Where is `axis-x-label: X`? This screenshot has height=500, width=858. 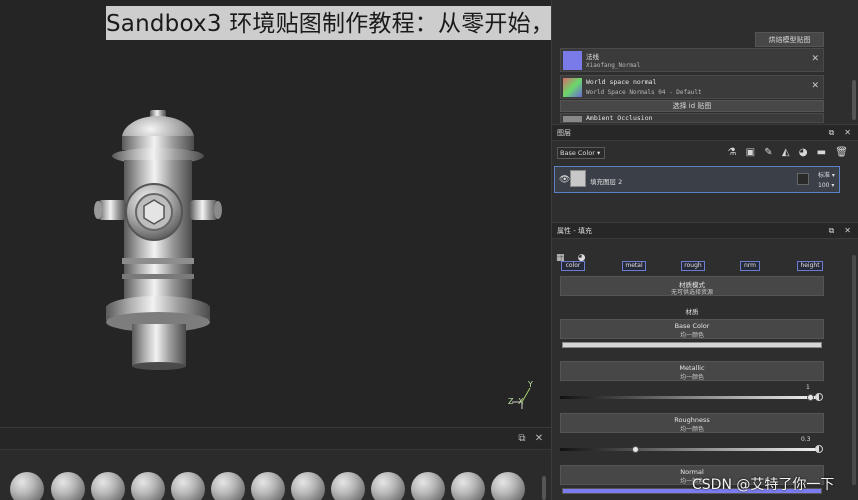 axis-x-label: X is located at coordinates (521, 401).